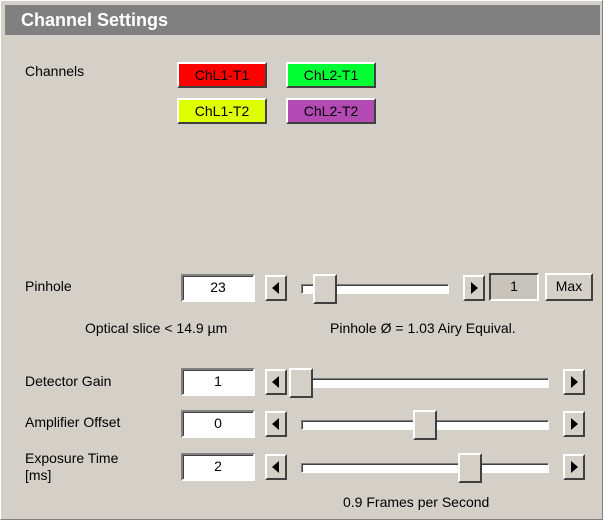 The image size is (605, 522). I want to click on frames-per-second-text: 0.9 Frames per Second, so click(416, 502).